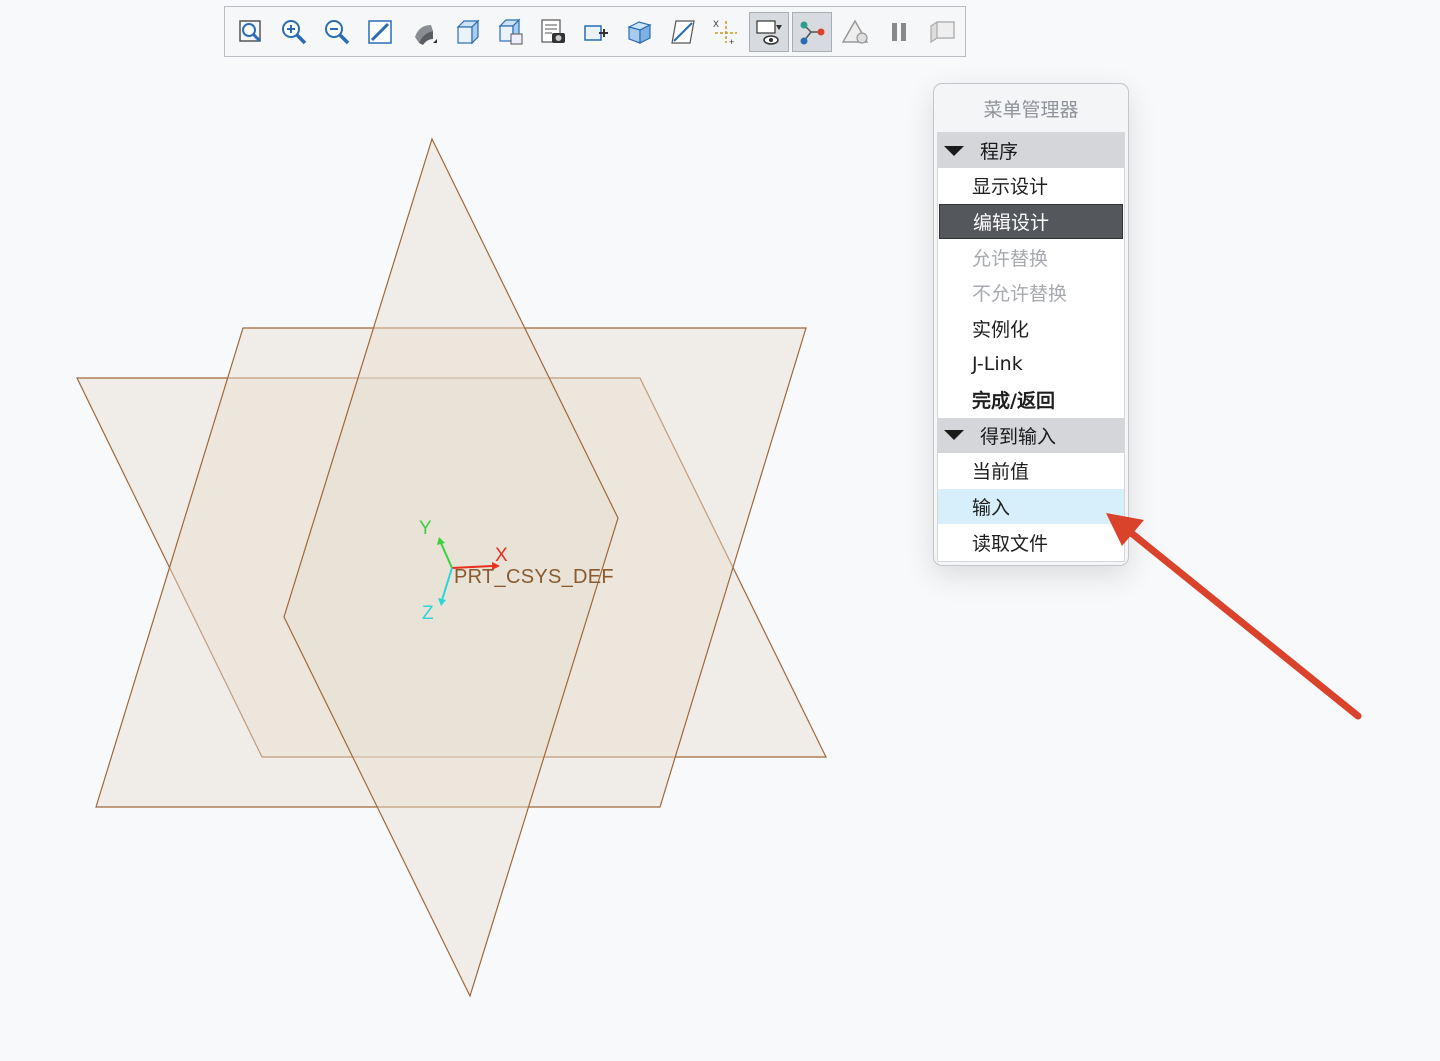 The image size is (1440, 1061). I want to click on repaint-icon, so click(380, 31).